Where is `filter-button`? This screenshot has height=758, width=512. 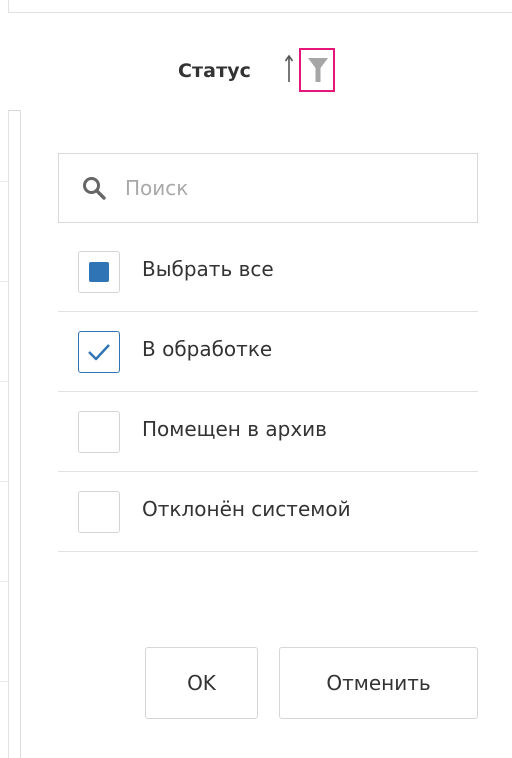
filter-button is located at coordinates (317, 70).